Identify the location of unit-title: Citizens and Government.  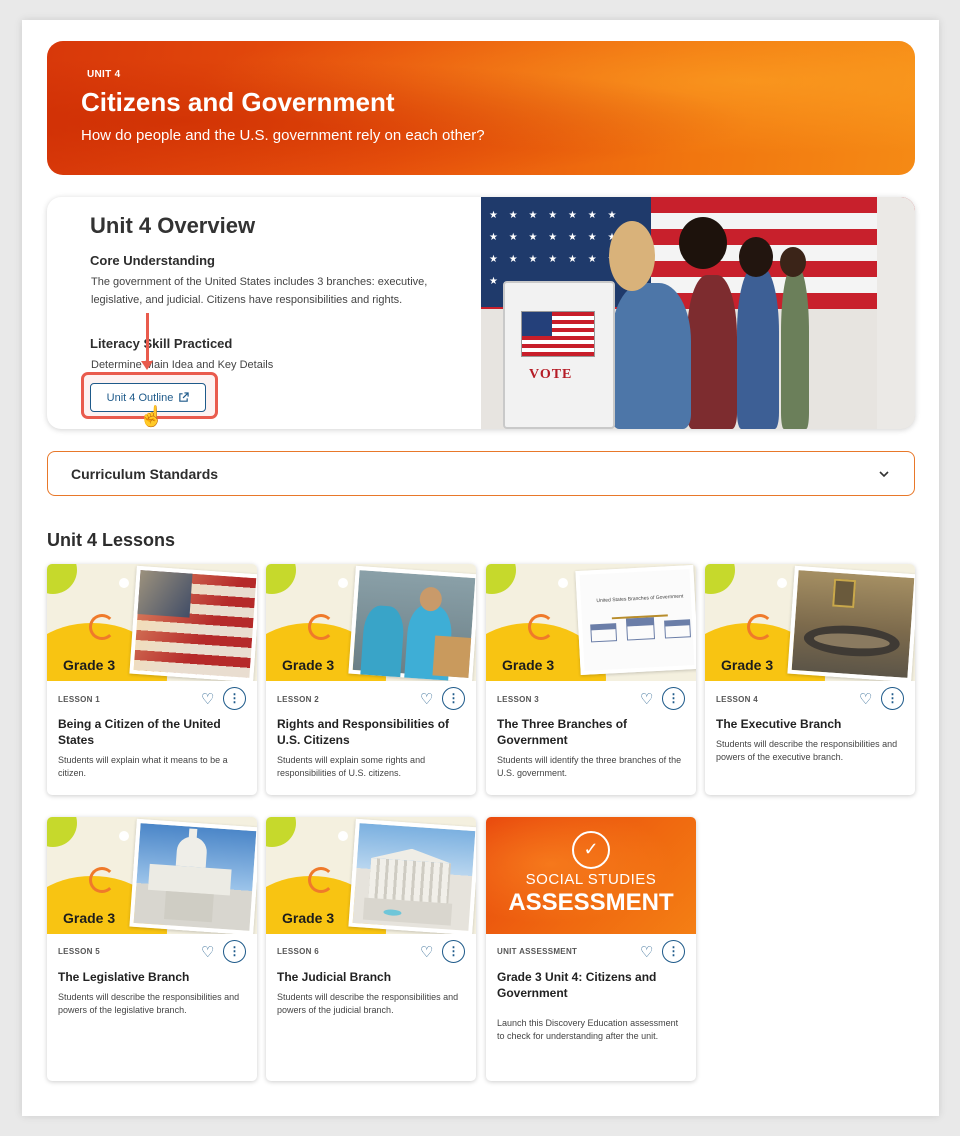
(238, 102).